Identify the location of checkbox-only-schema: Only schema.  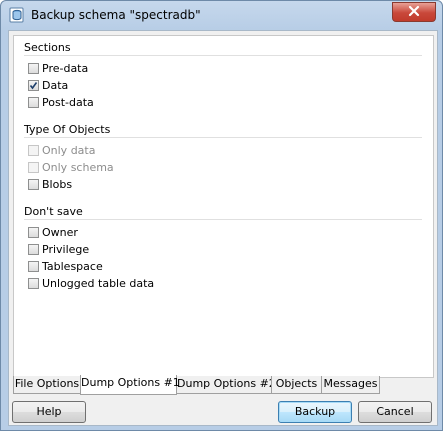
(71, 167).